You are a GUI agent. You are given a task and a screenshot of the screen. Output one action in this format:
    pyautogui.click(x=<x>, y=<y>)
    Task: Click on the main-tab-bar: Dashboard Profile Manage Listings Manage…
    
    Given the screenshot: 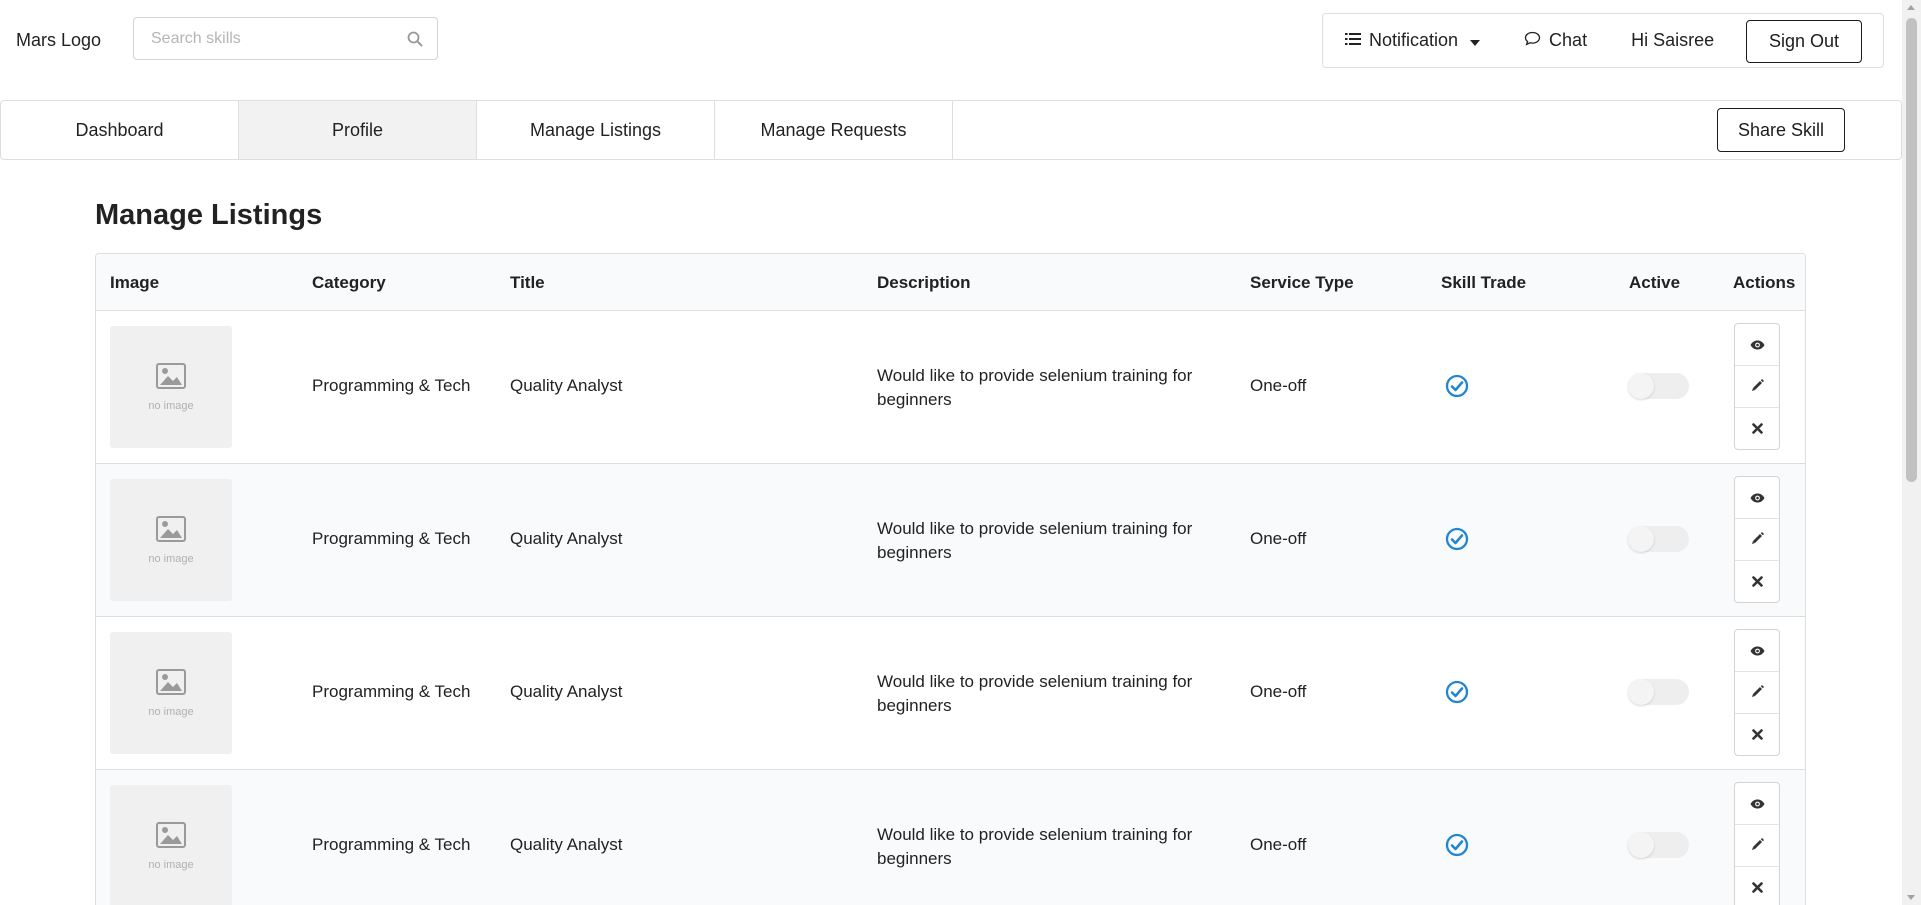 What is the action you would take?
    pyautogui.click(x=951, y=130)
    